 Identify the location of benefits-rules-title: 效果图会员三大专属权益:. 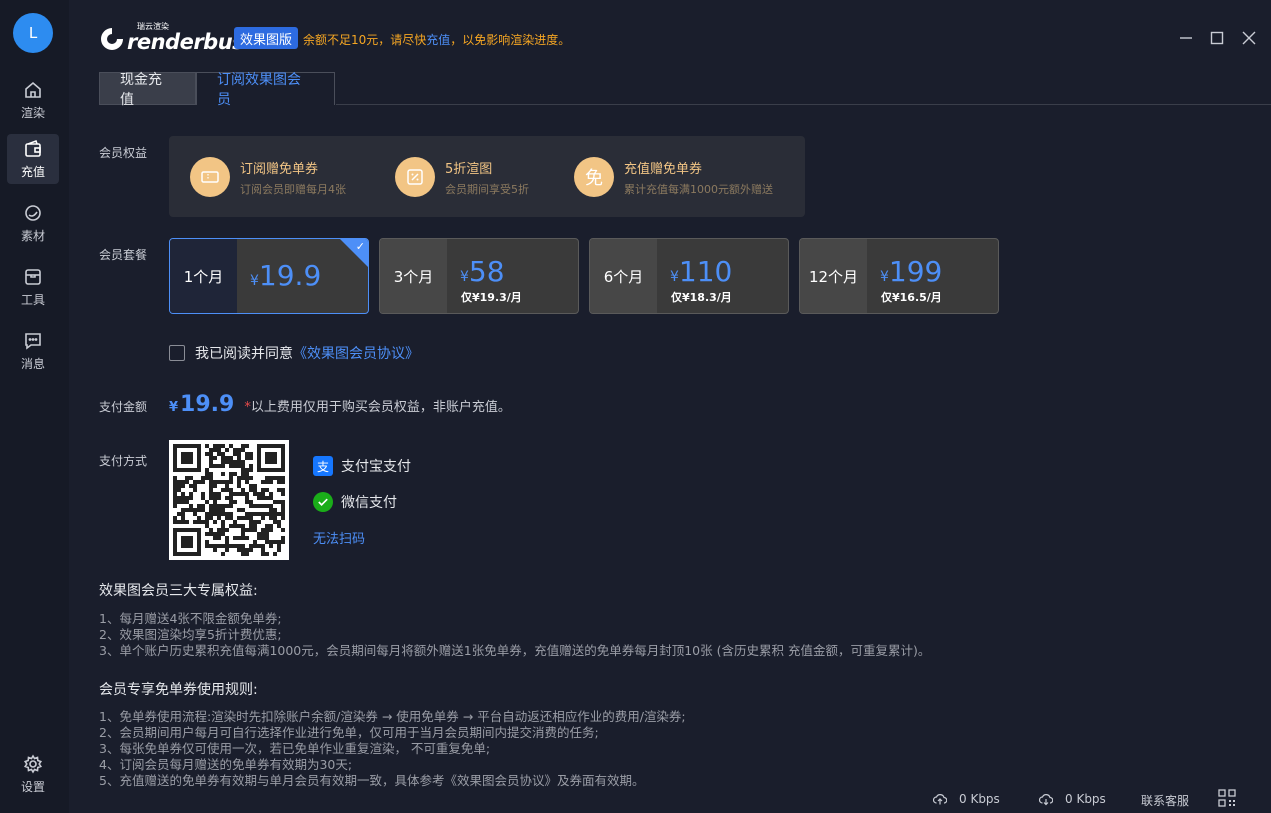
(178, 591).